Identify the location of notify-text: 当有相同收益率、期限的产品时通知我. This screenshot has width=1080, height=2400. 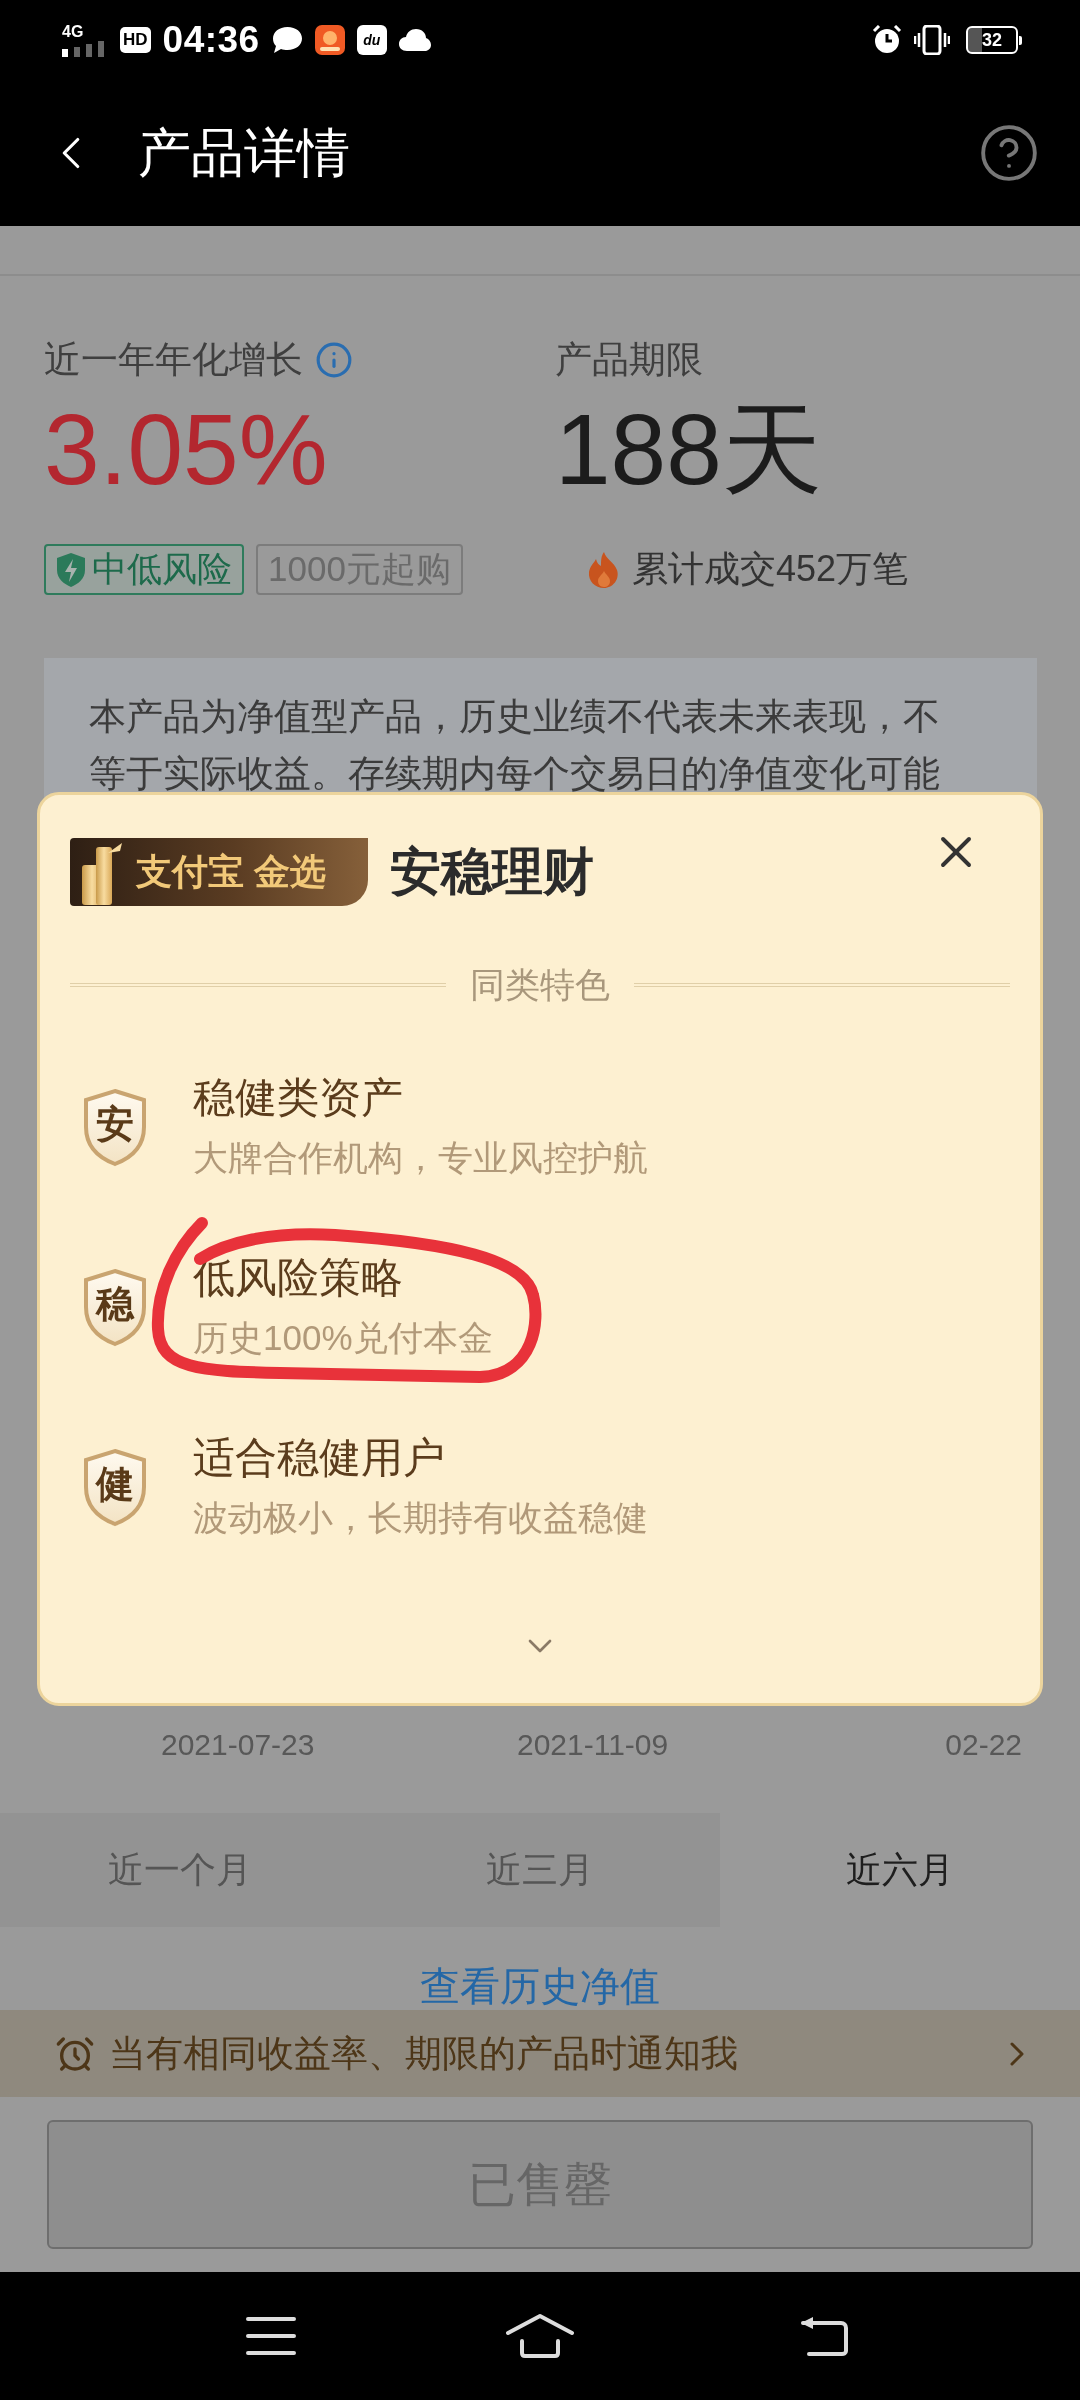
(423, 2053).